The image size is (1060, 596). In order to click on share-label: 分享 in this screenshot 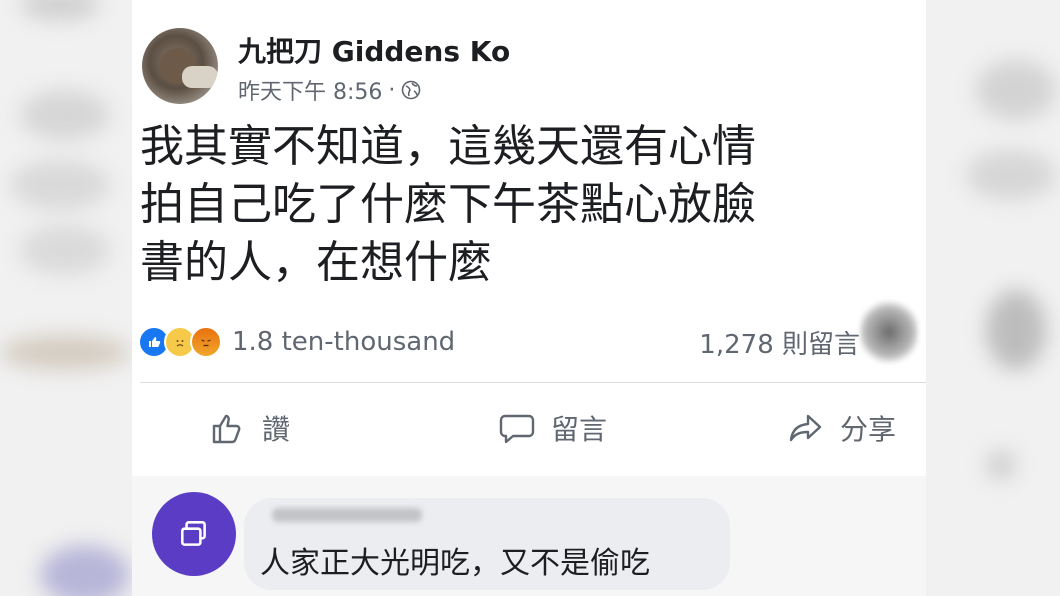, I will do `click(867, 429)`.